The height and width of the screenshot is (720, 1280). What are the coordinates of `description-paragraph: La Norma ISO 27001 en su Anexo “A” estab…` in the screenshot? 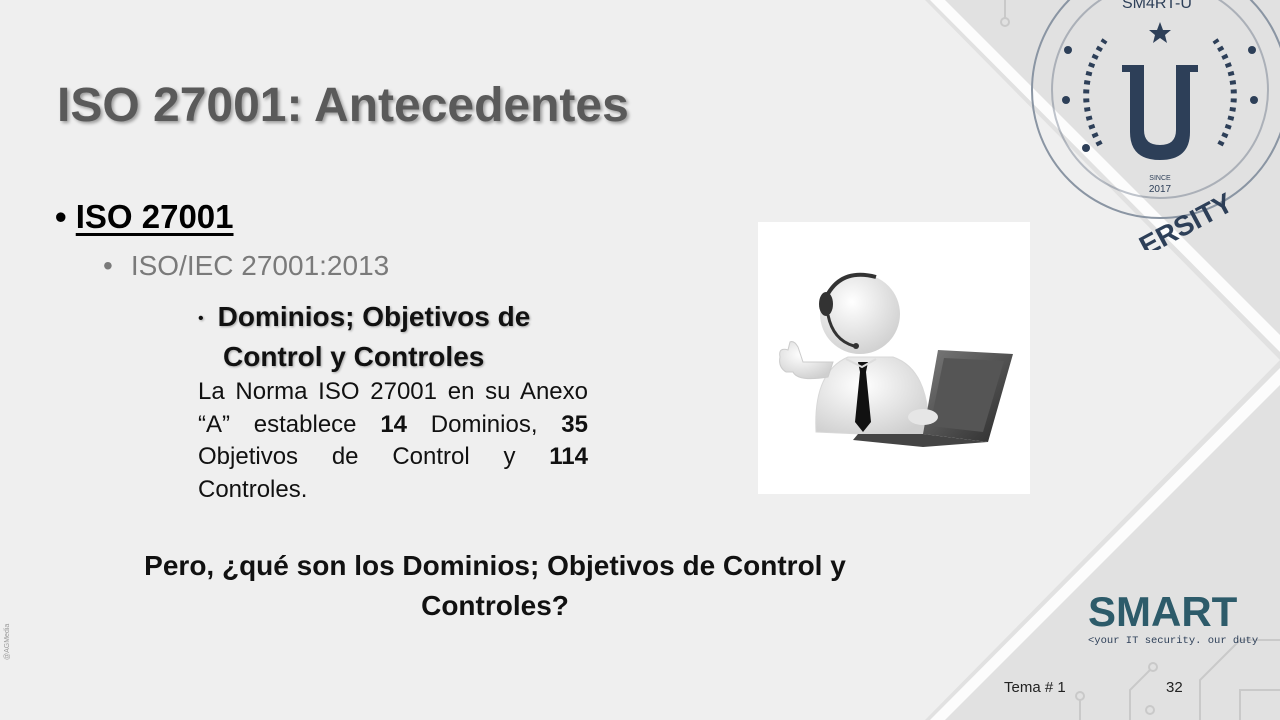 It's located at (393, 441).